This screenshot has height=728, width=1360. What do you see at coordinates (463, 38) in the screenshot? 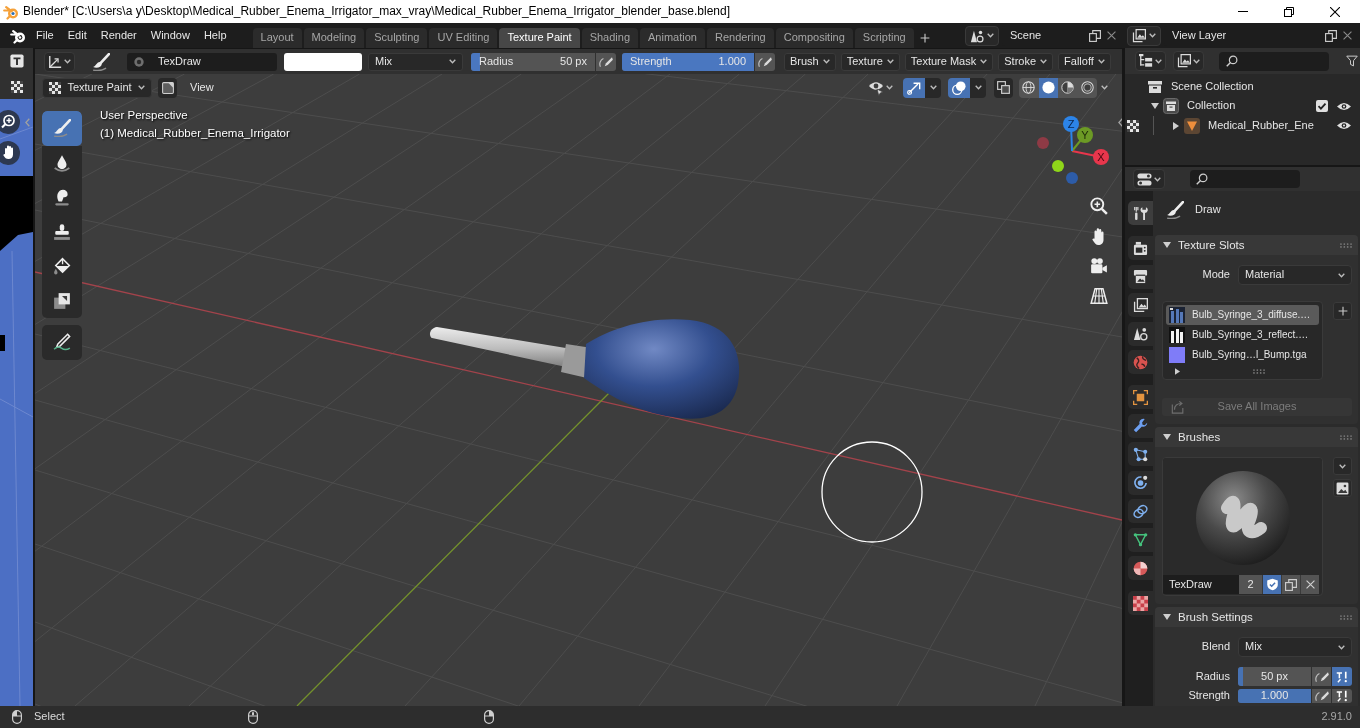
I see `workspace-tab: UV Editing` at bounding box center [463, 38].